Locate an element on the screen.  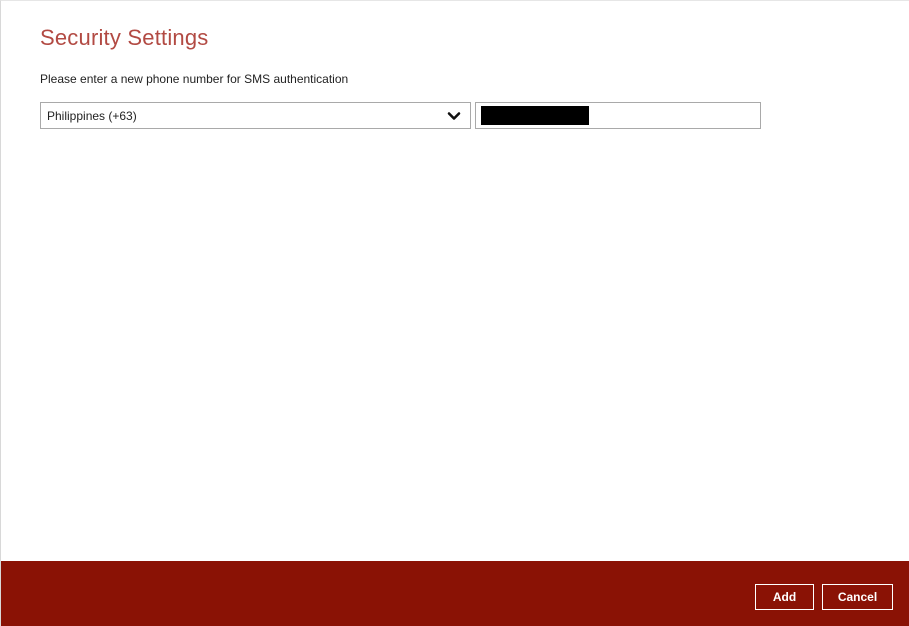
footer-bar: Add Cancel is located at coordinates (455, 593).